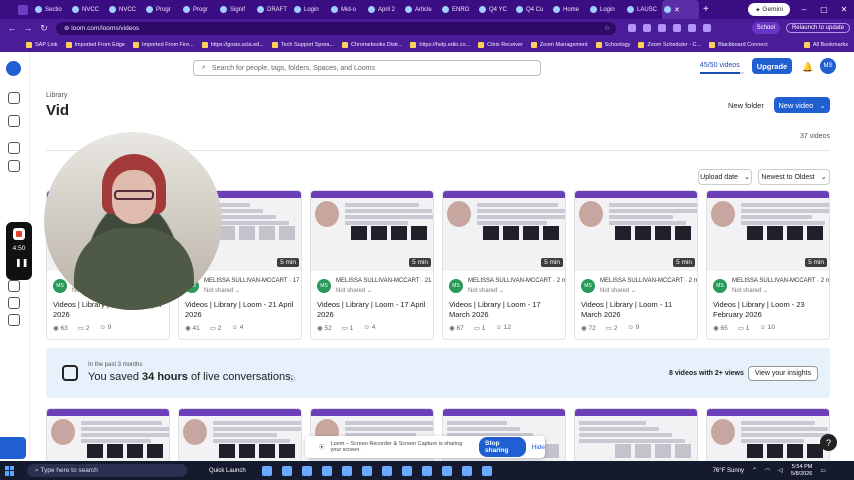  I want to click on volume-icon: ◁, so click(780, 470).